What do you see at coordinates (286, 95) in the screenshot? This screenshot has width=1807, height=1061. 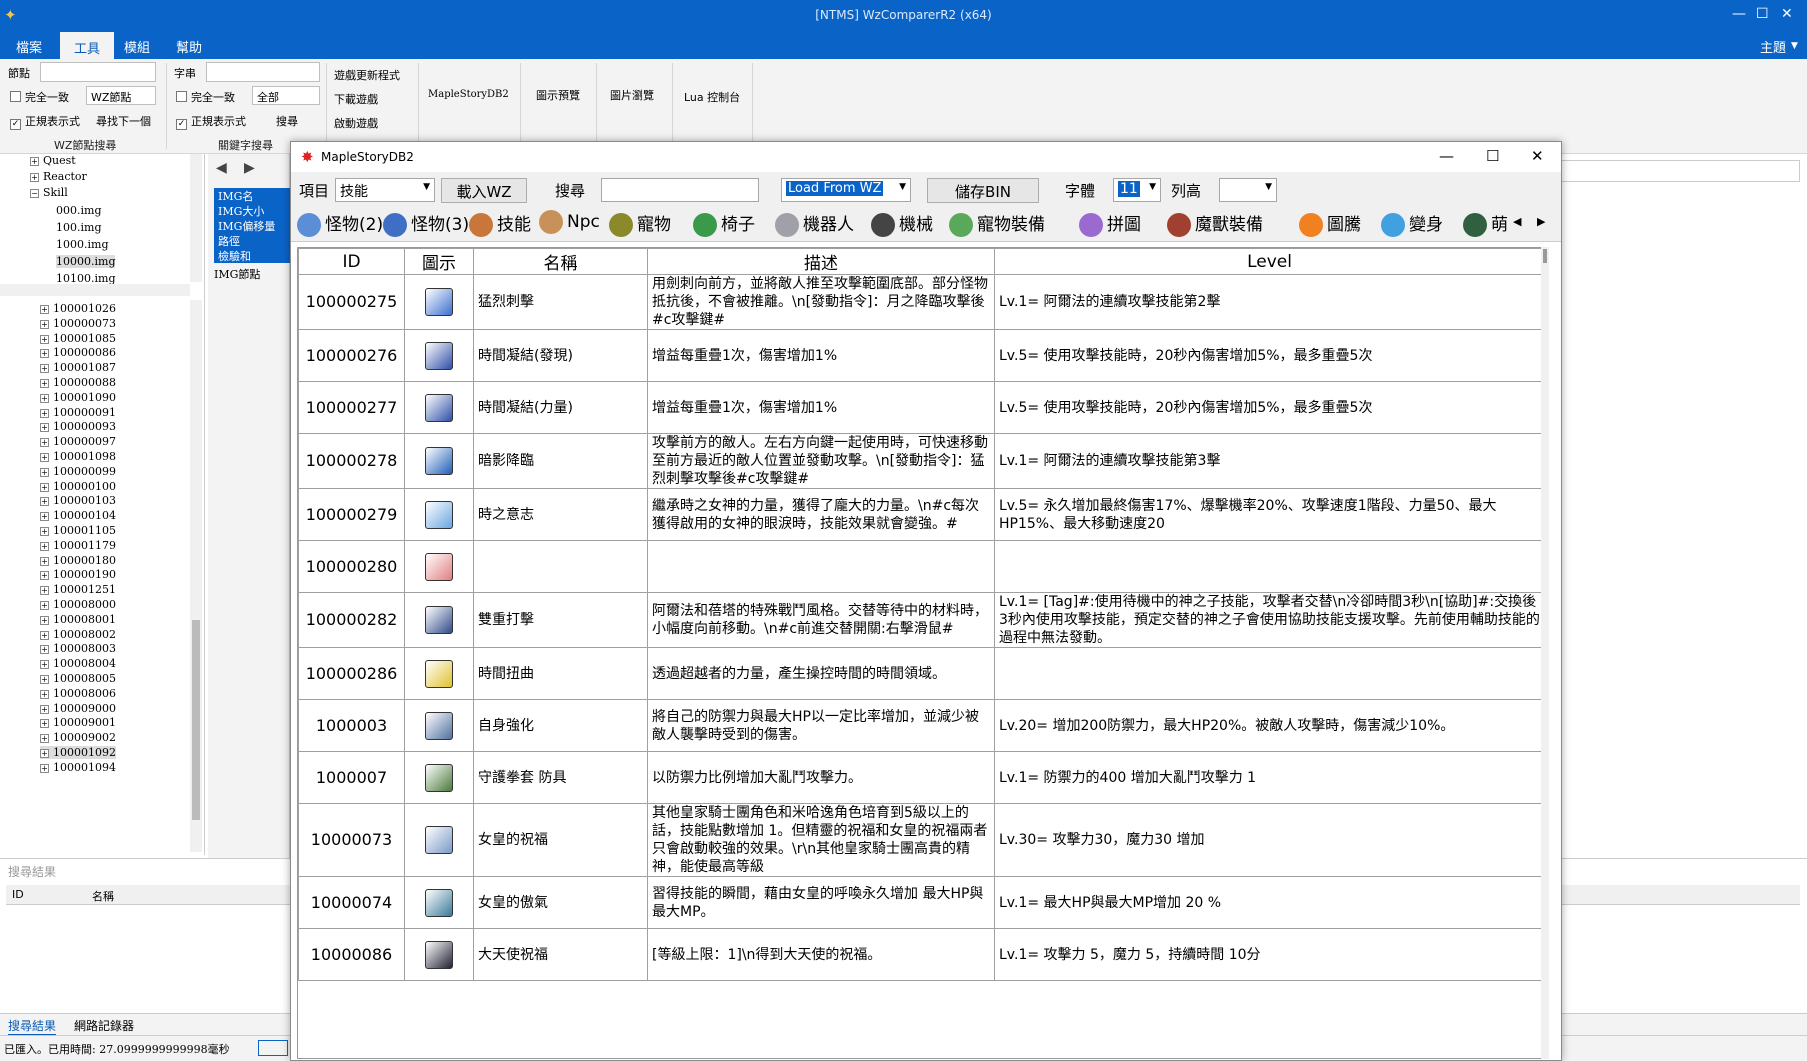 I see `scope-select: 全部` at bounding box center [286, 95].